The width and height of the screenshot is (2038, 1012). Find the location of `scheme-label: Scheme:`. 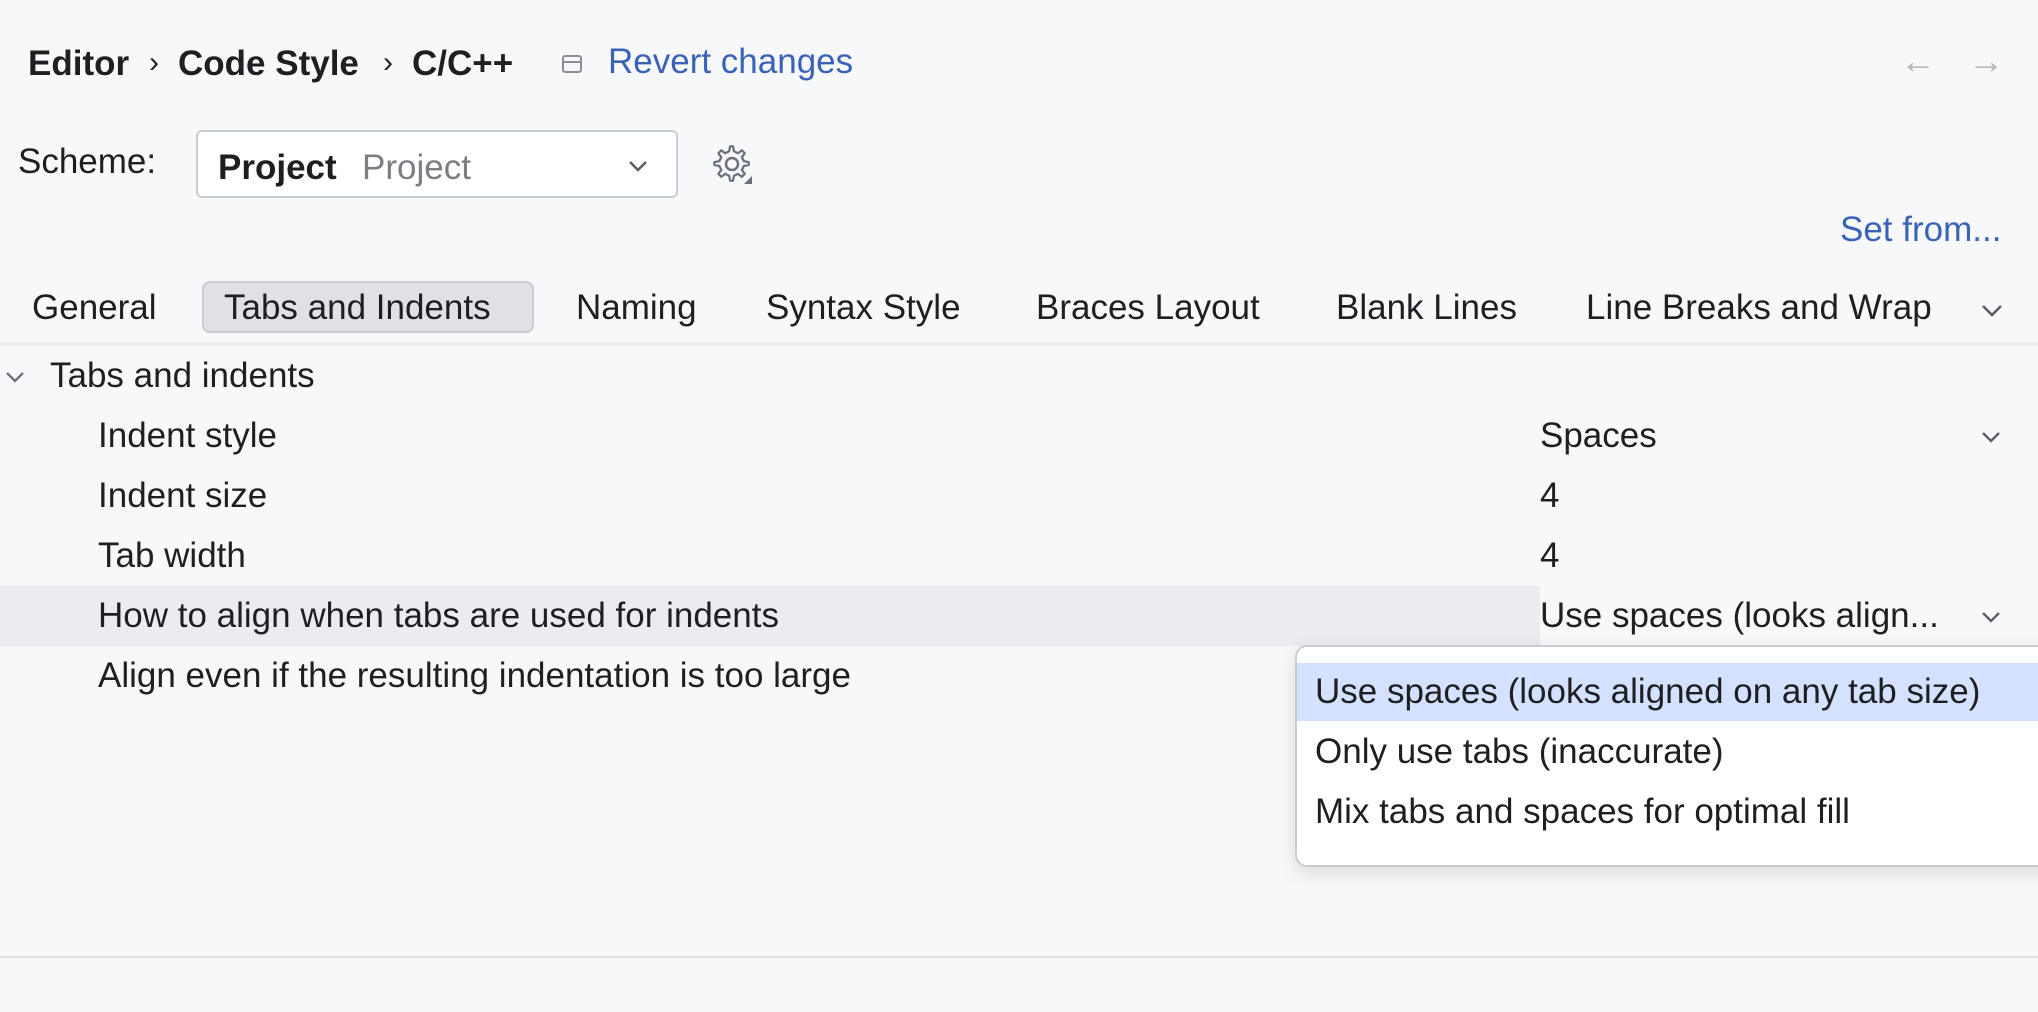

scheme-label: Scheme: is located at coordinates (87, 161).